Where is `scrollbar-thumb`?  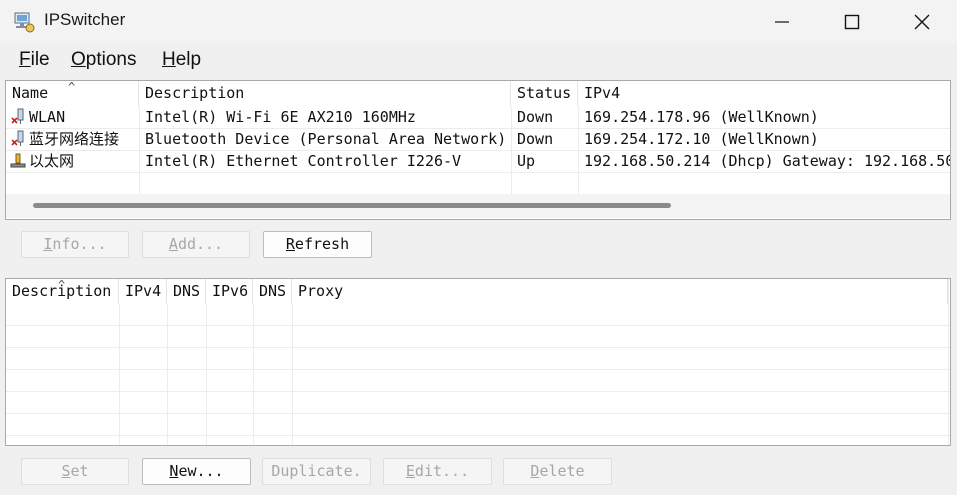
scrollbar-thumb is located at coordinates (352, 205).